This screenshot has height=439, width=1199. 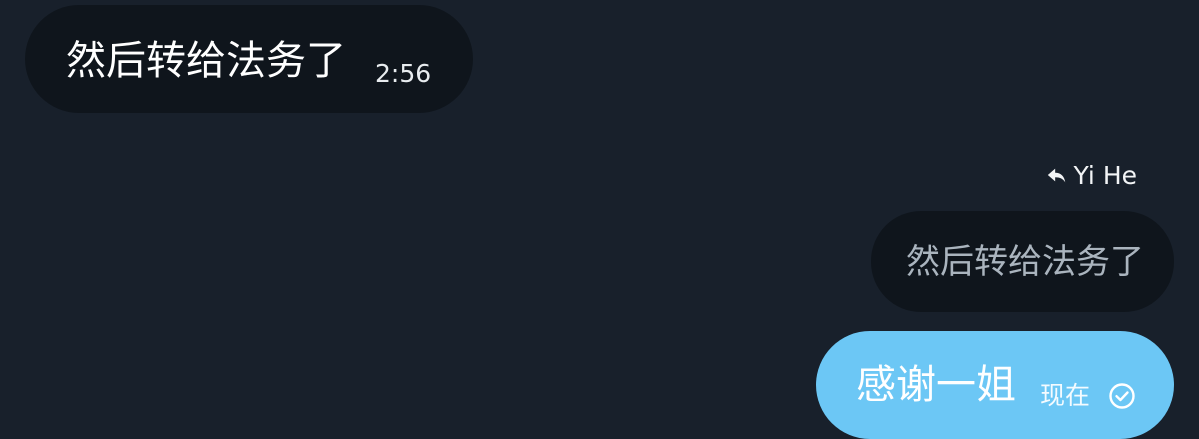 What do you see at coordinates (206, 61) in the screenshot?
I see `incoming-message-text: 然后转给法务了` at bounding box center [206, 61].